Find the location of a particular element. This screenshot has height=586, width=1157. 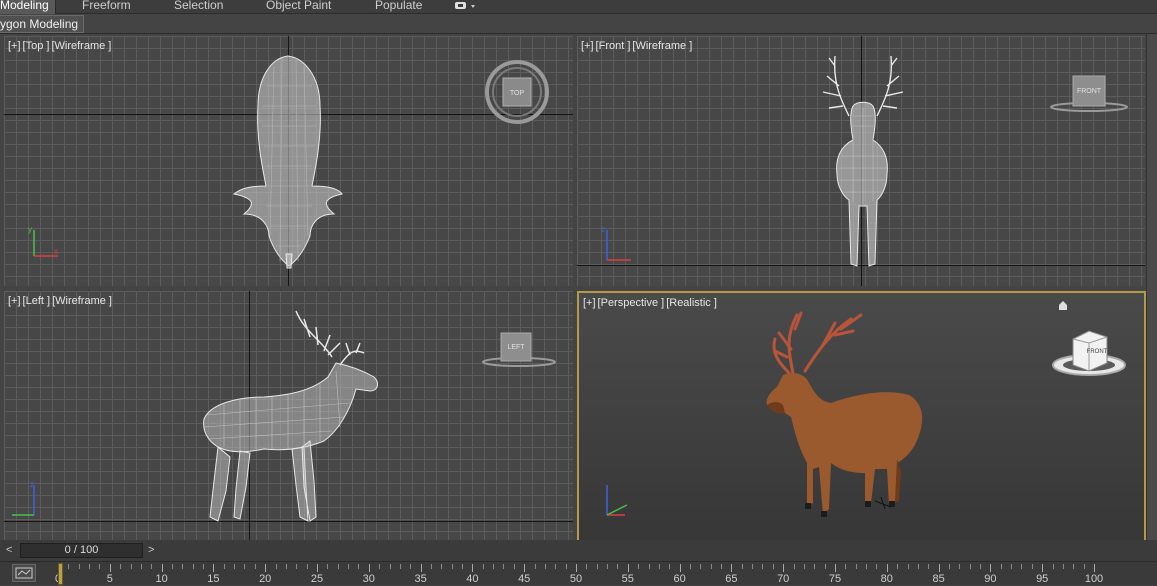

tab-object-paint: Object Paint is located at coordinates (298, 7).